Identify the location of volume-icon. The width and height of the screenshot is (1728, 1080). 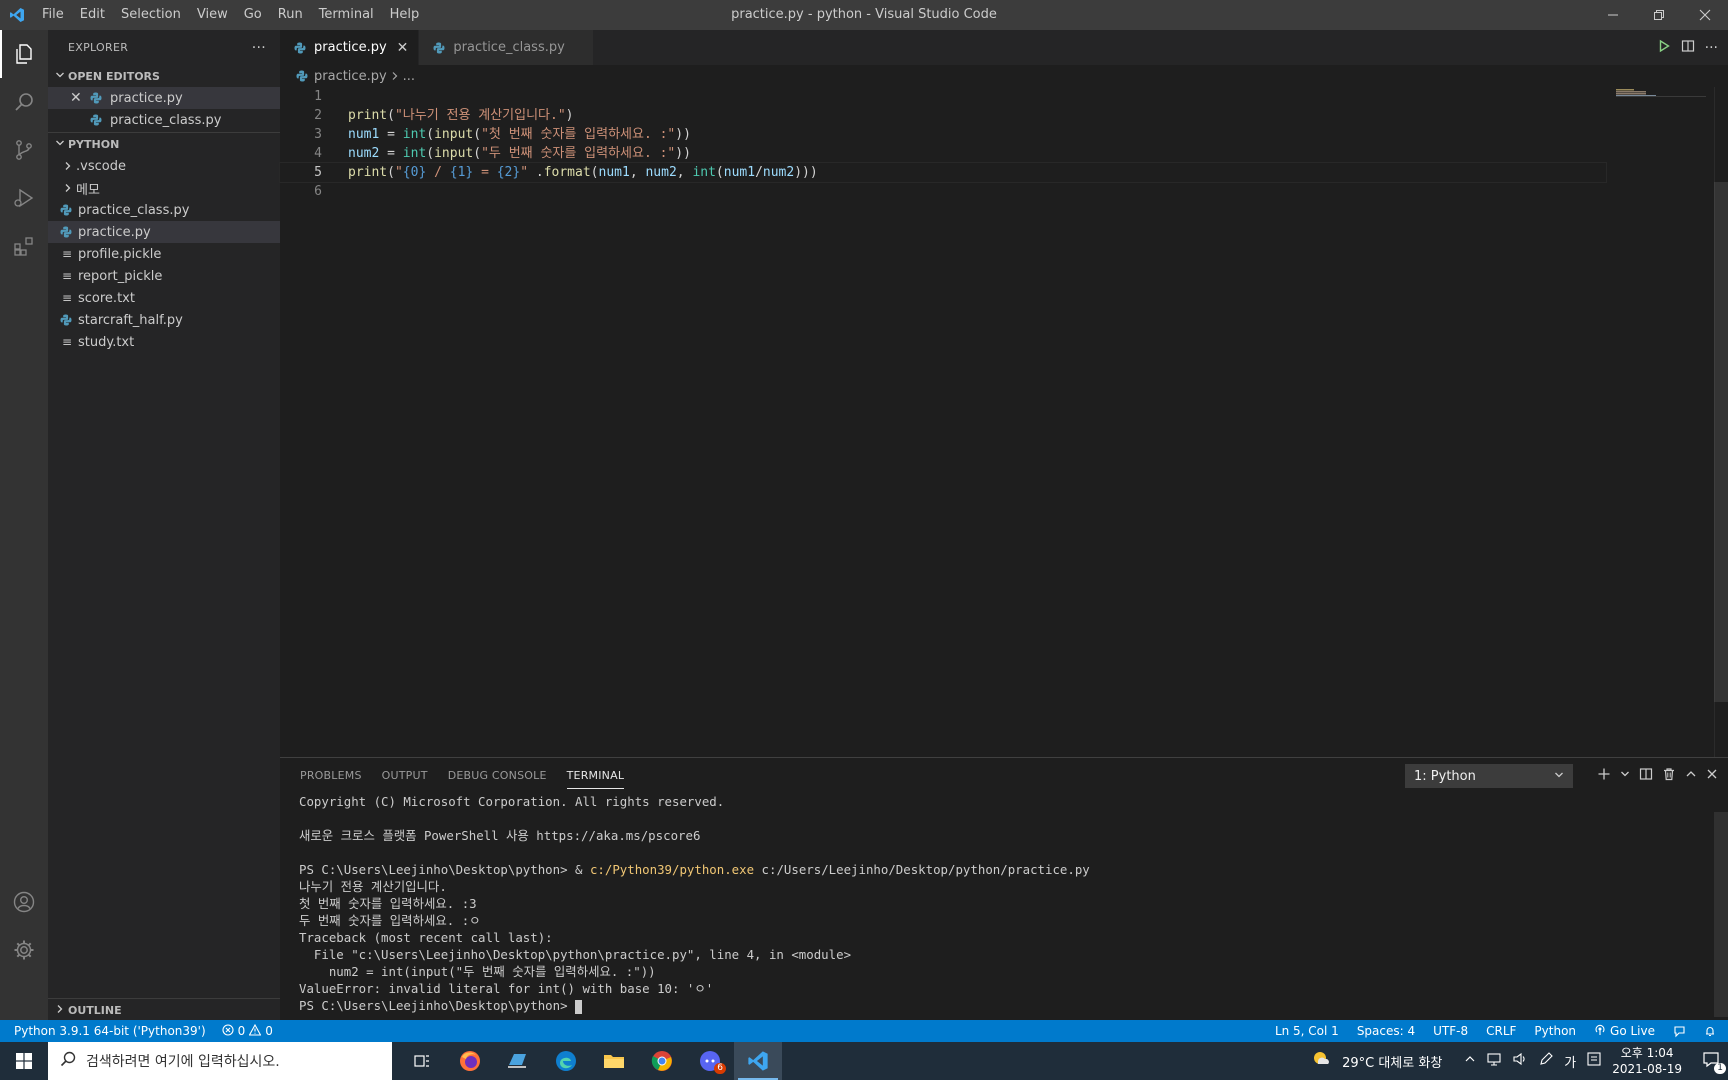
(1520, 1061).